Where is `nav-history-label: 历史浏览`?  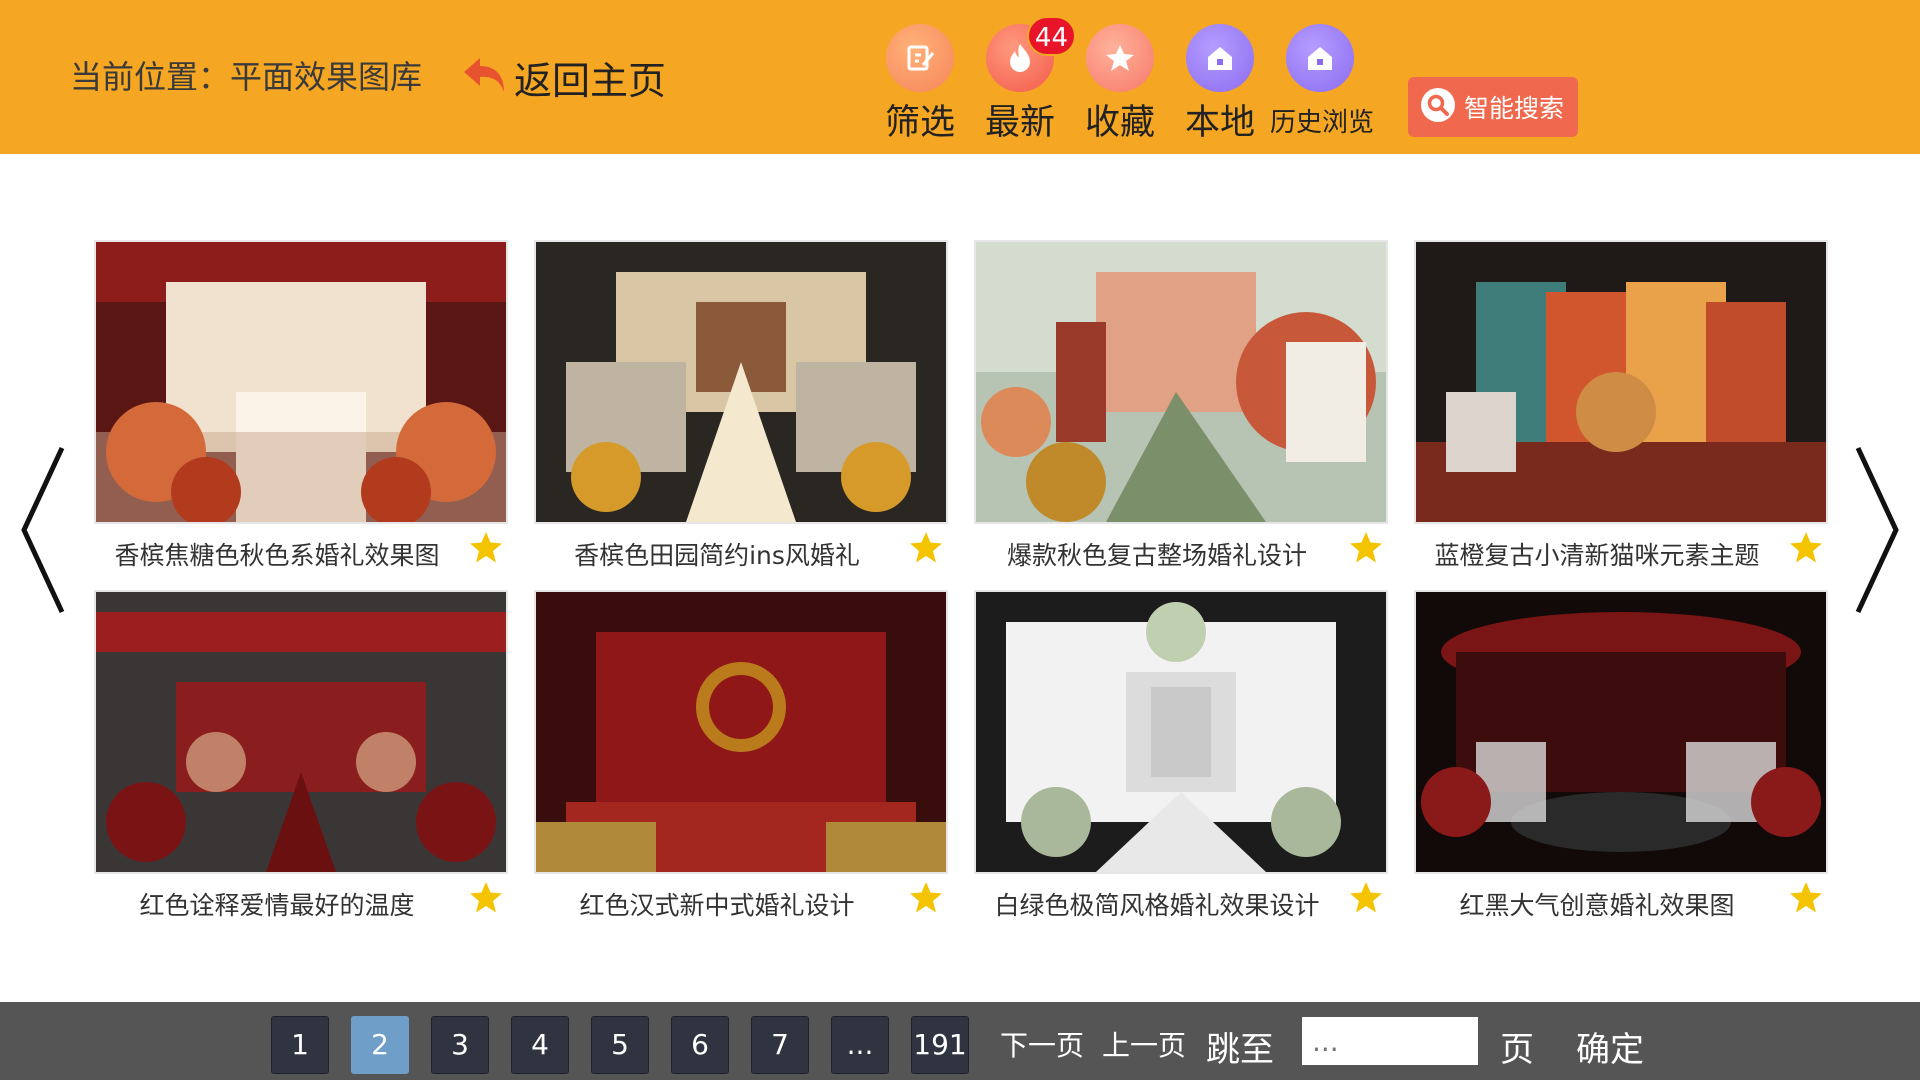 nav-history-label: 历史浏览 is located at coordinates (1322, 123).